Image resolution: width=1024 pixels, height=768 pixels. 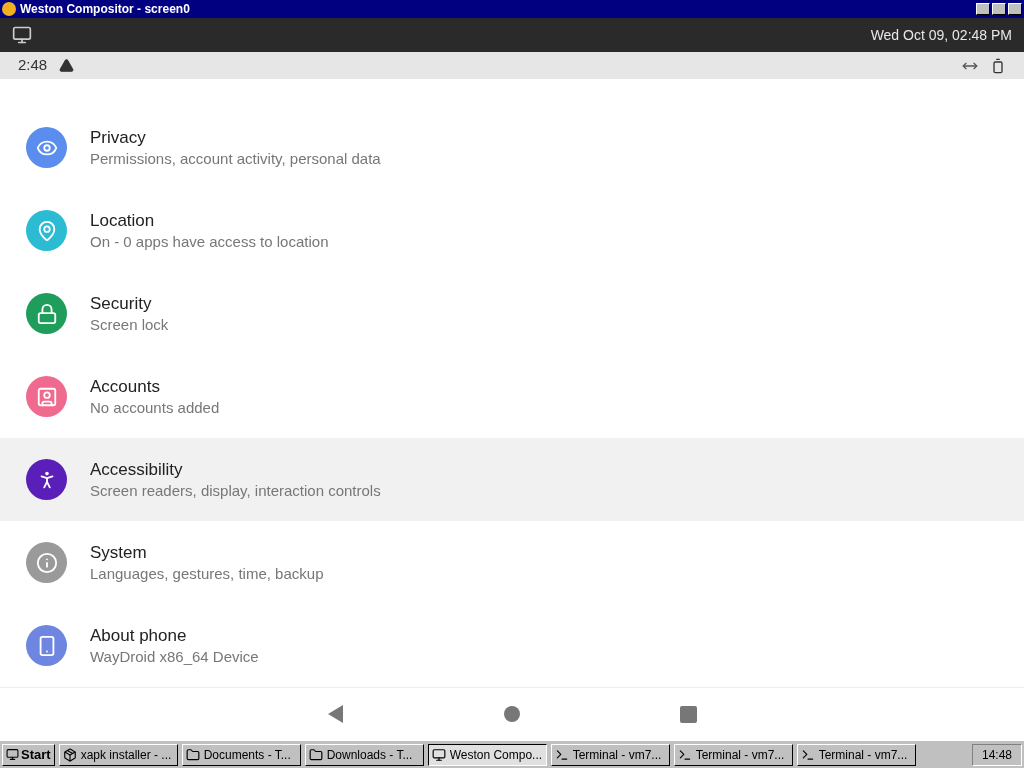 I want to click on setting-summary: Permissions, account activity, personal data, so click(x=235, y=158).